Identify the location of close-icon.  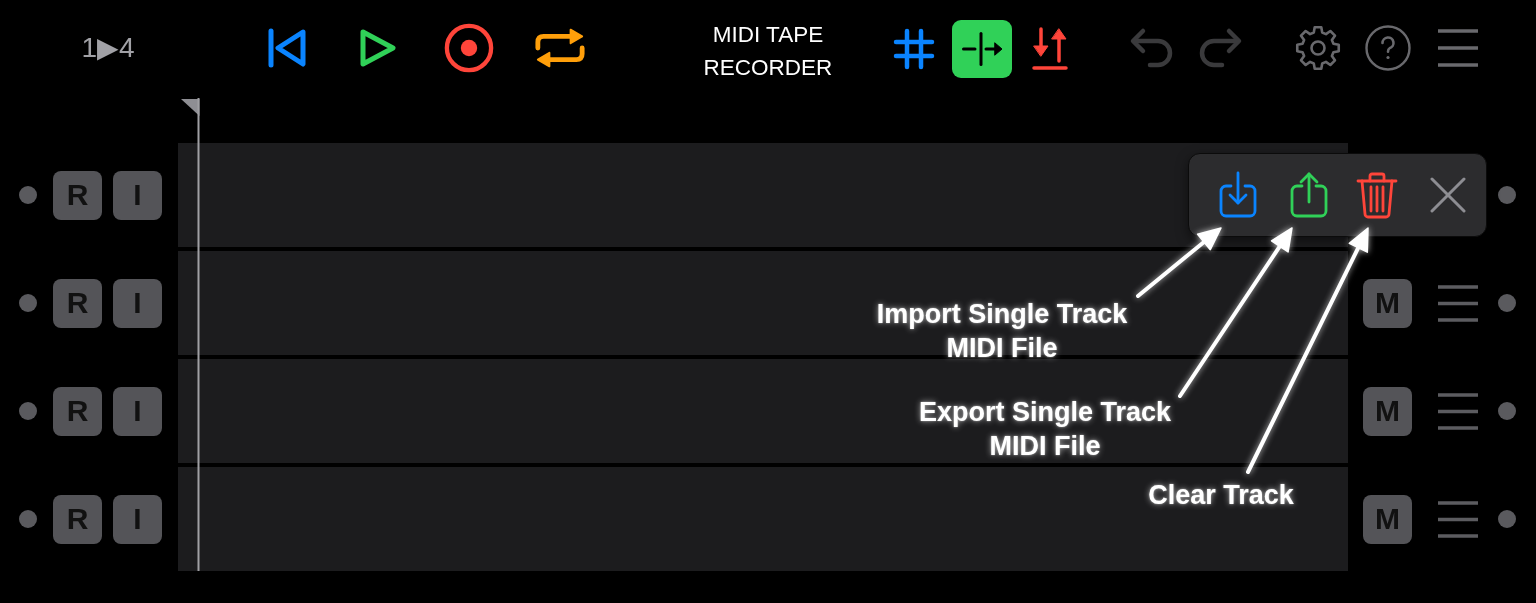
(1448, 195).